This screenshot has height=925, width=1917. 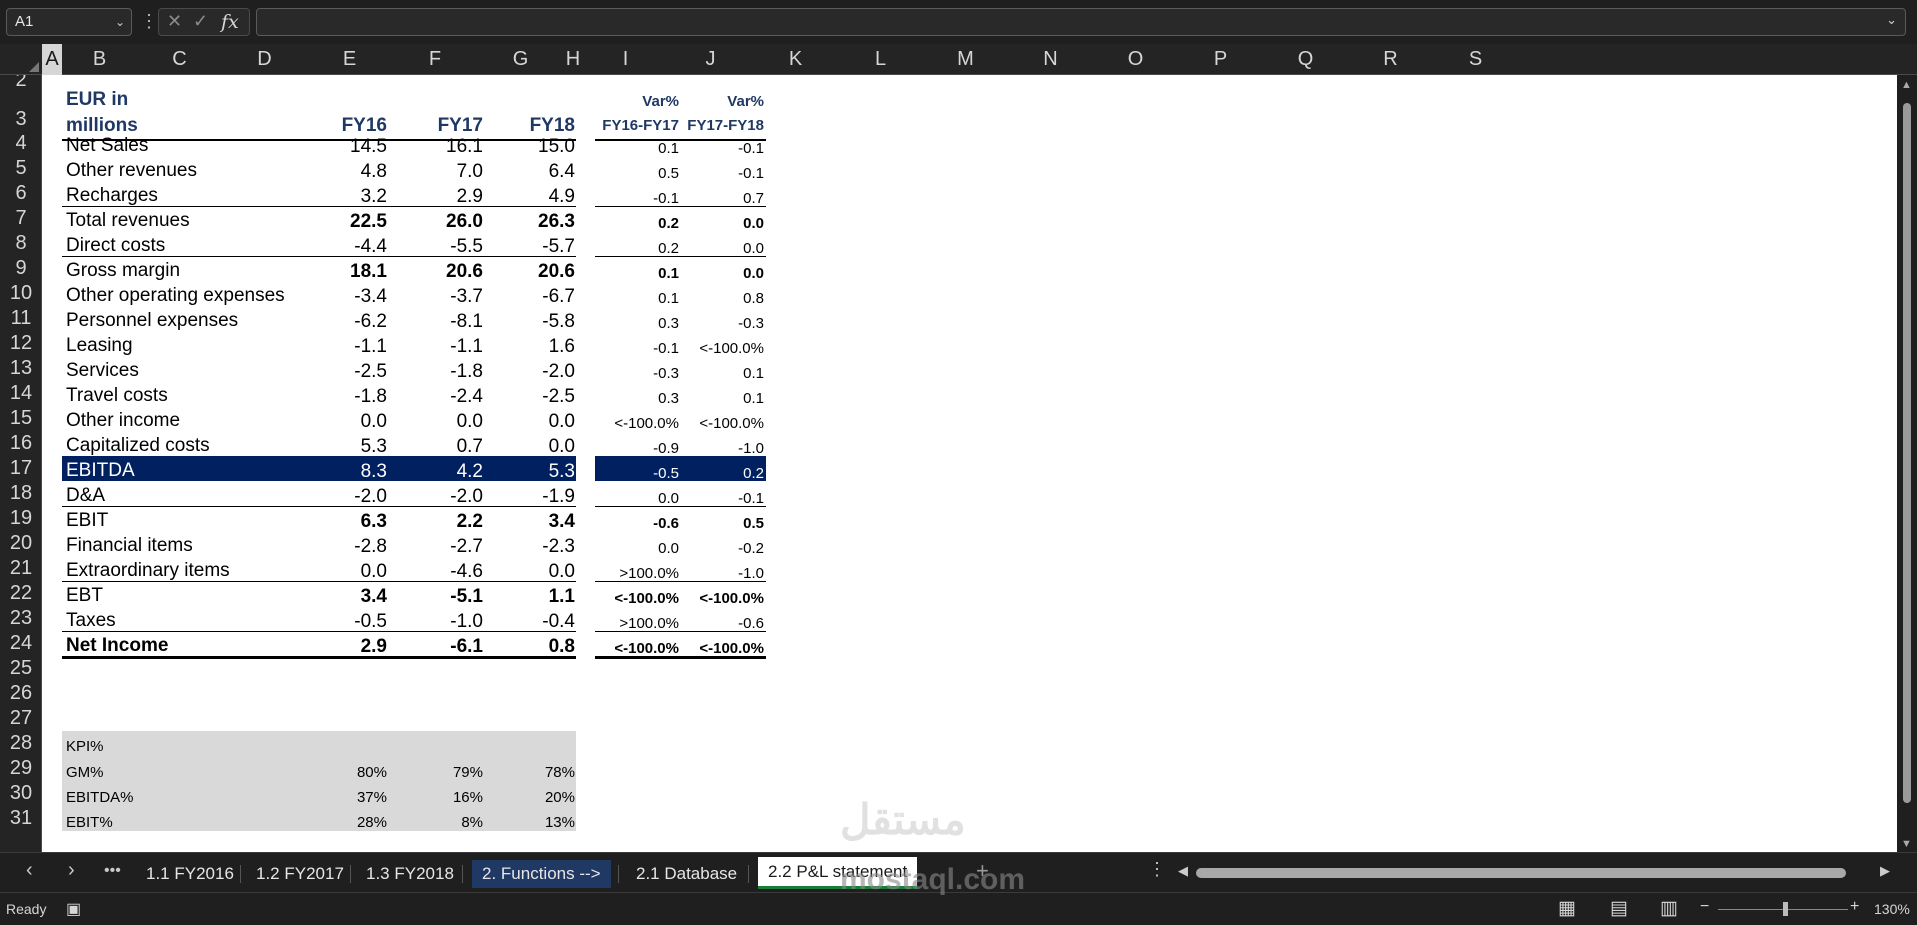 What do you see at coordinates (731, 598) in the screenshot?
I see `pl-var-fy17-fy18: <-100.0%` at bounding box center [731, 598].